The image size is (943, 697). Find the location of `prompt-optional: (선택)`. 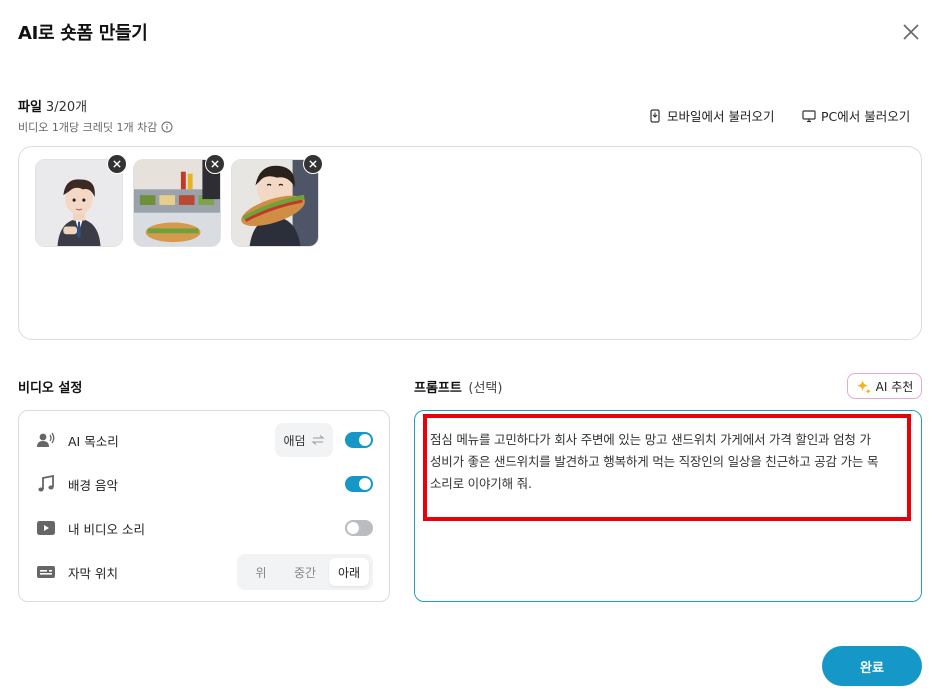

prompt-optional: (선택) is located at coordinates (485, 388).